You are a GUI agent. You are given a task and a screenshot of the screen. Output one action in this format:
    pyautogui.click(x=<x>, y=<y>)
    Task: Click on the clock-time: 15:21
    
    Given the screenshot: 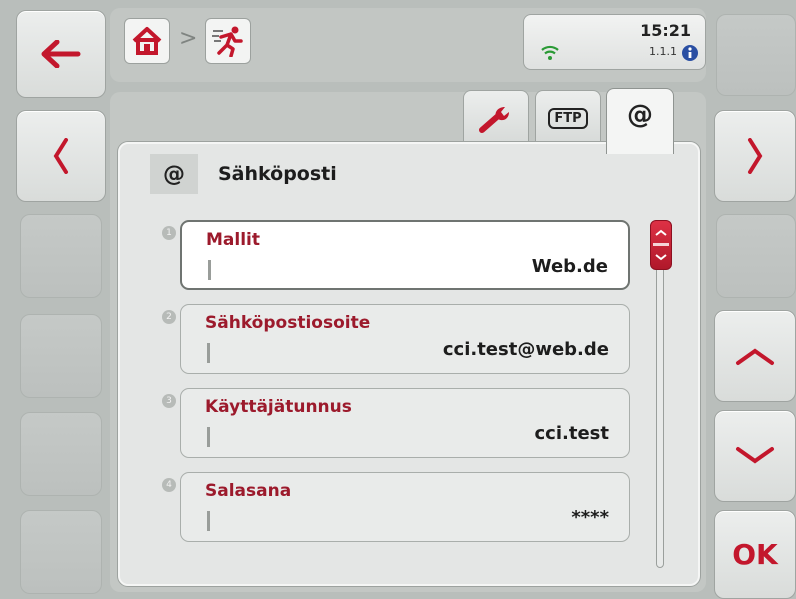 What is the action you would take?
    pyautogui.click(x=665, y=30)
    